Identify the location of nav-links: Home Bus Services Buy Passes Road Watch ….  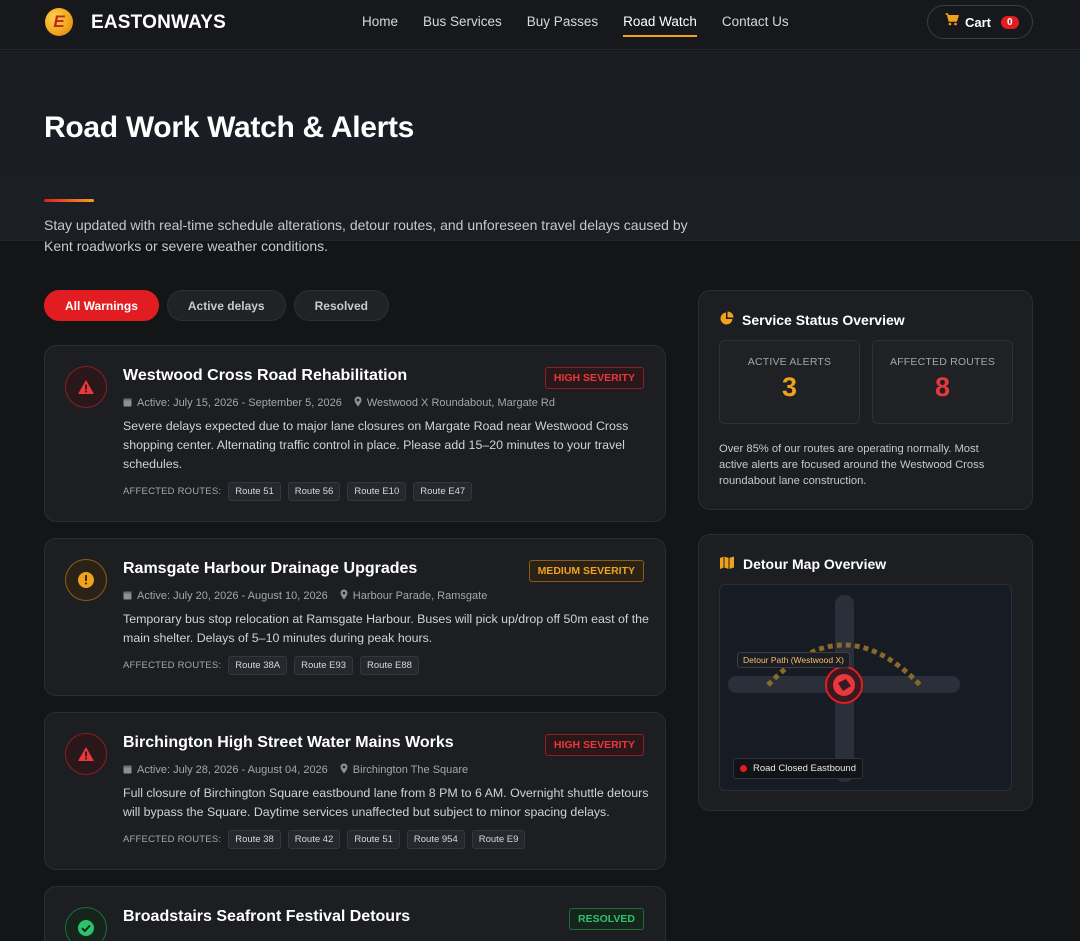
(588, 25).